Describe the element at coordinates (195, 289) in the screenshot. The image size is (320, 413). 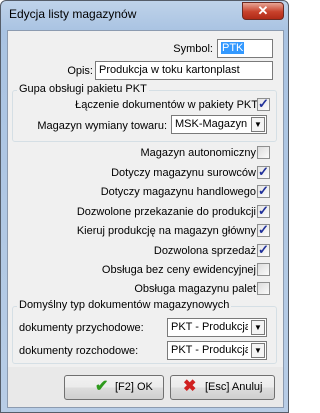
I see `option-label: Obsługa magazynu palet` at that location.